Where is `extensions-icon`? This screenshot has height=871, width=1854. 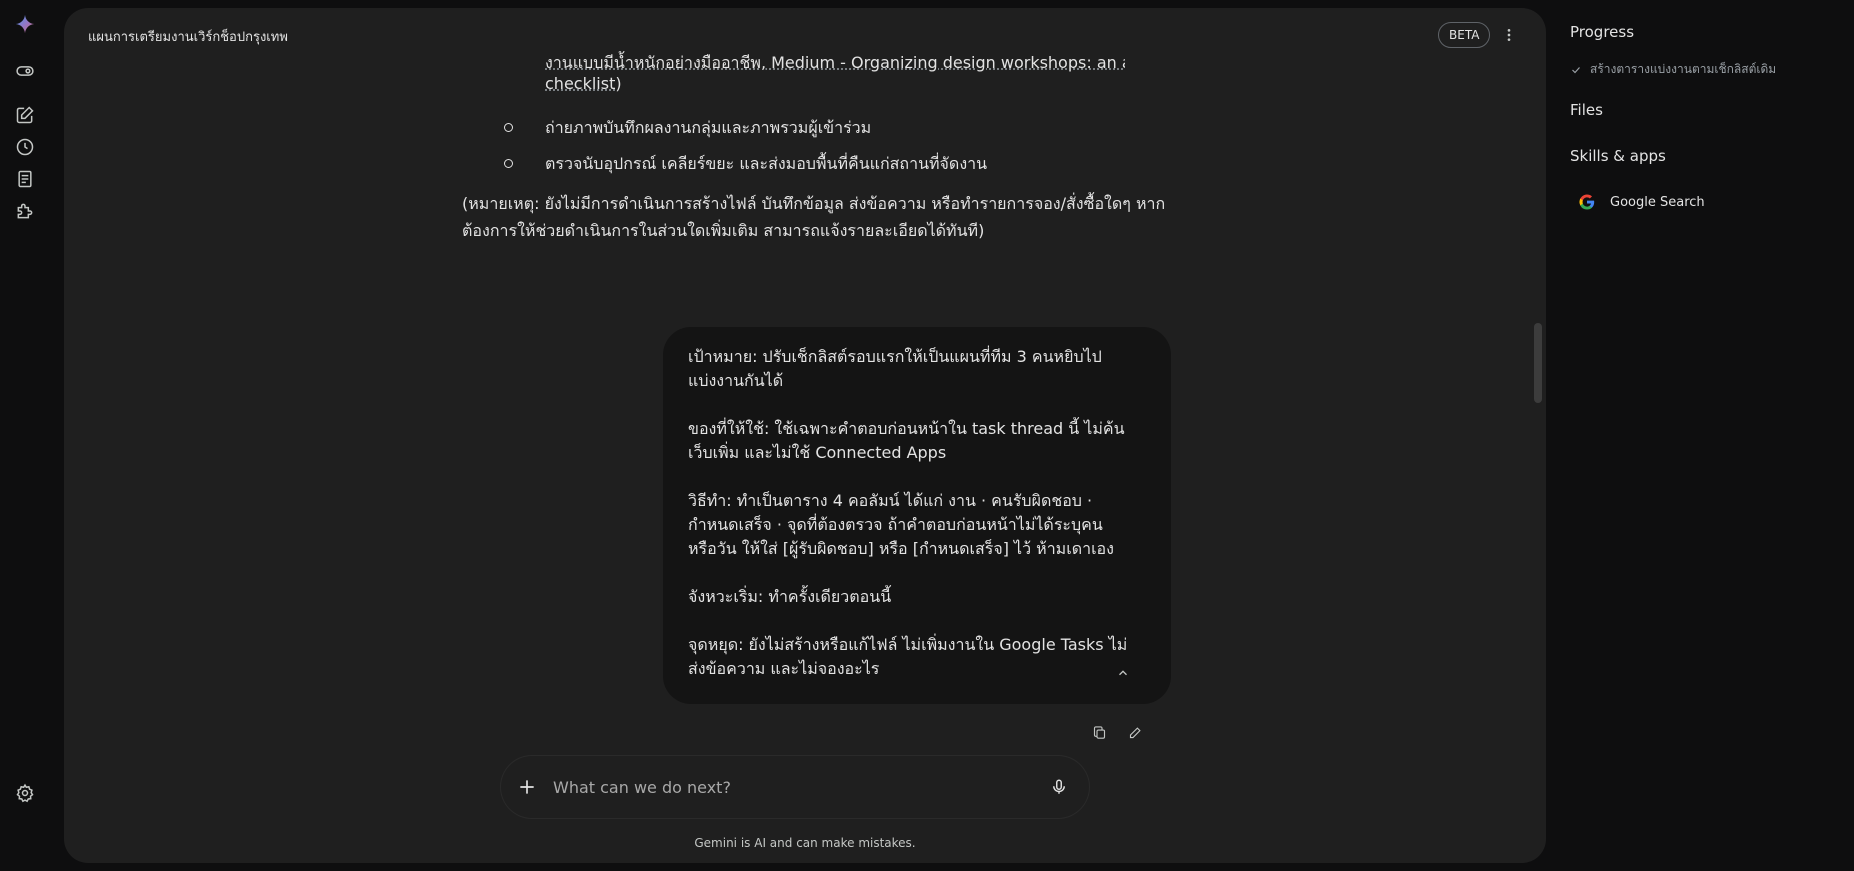 extensions-icon is located at coordinates (25, 211).